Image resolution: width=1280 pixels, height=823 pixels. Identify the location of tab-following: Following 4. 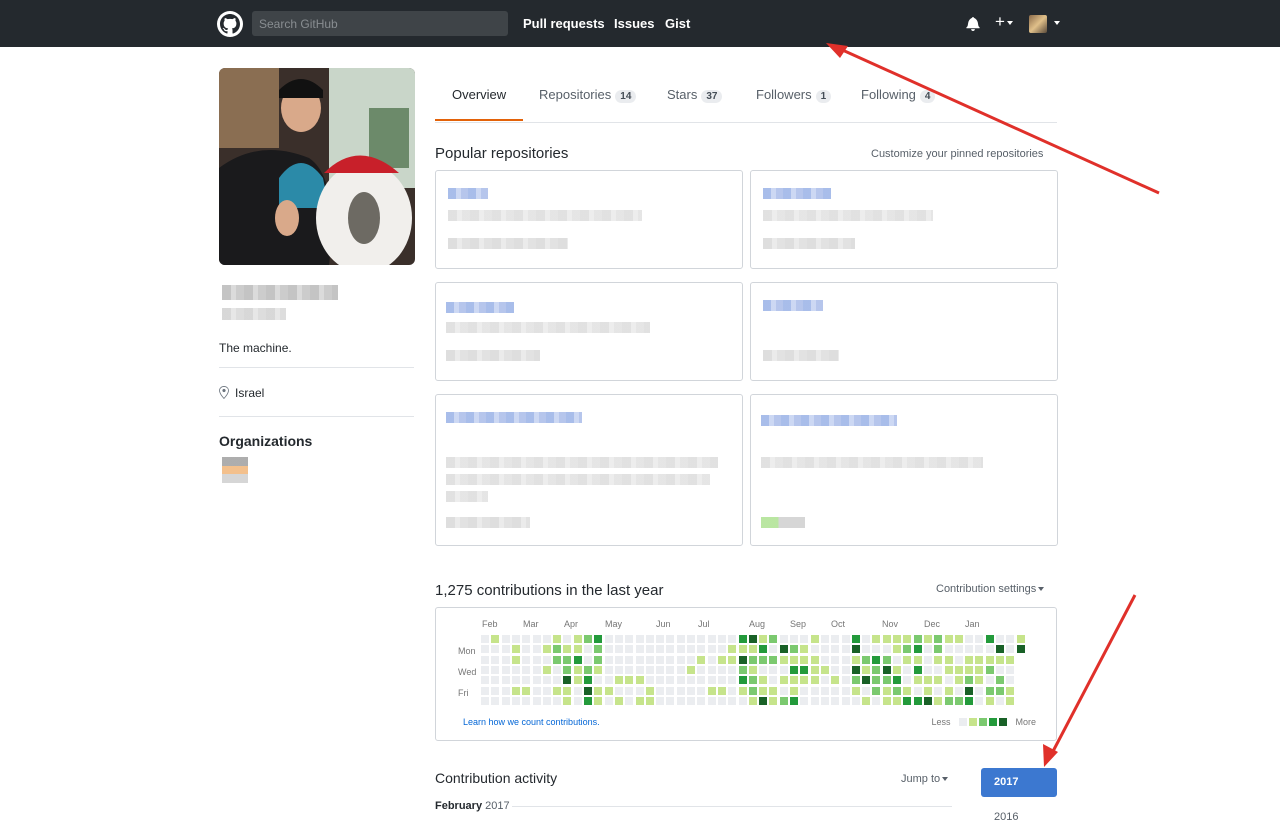
(898, 95).